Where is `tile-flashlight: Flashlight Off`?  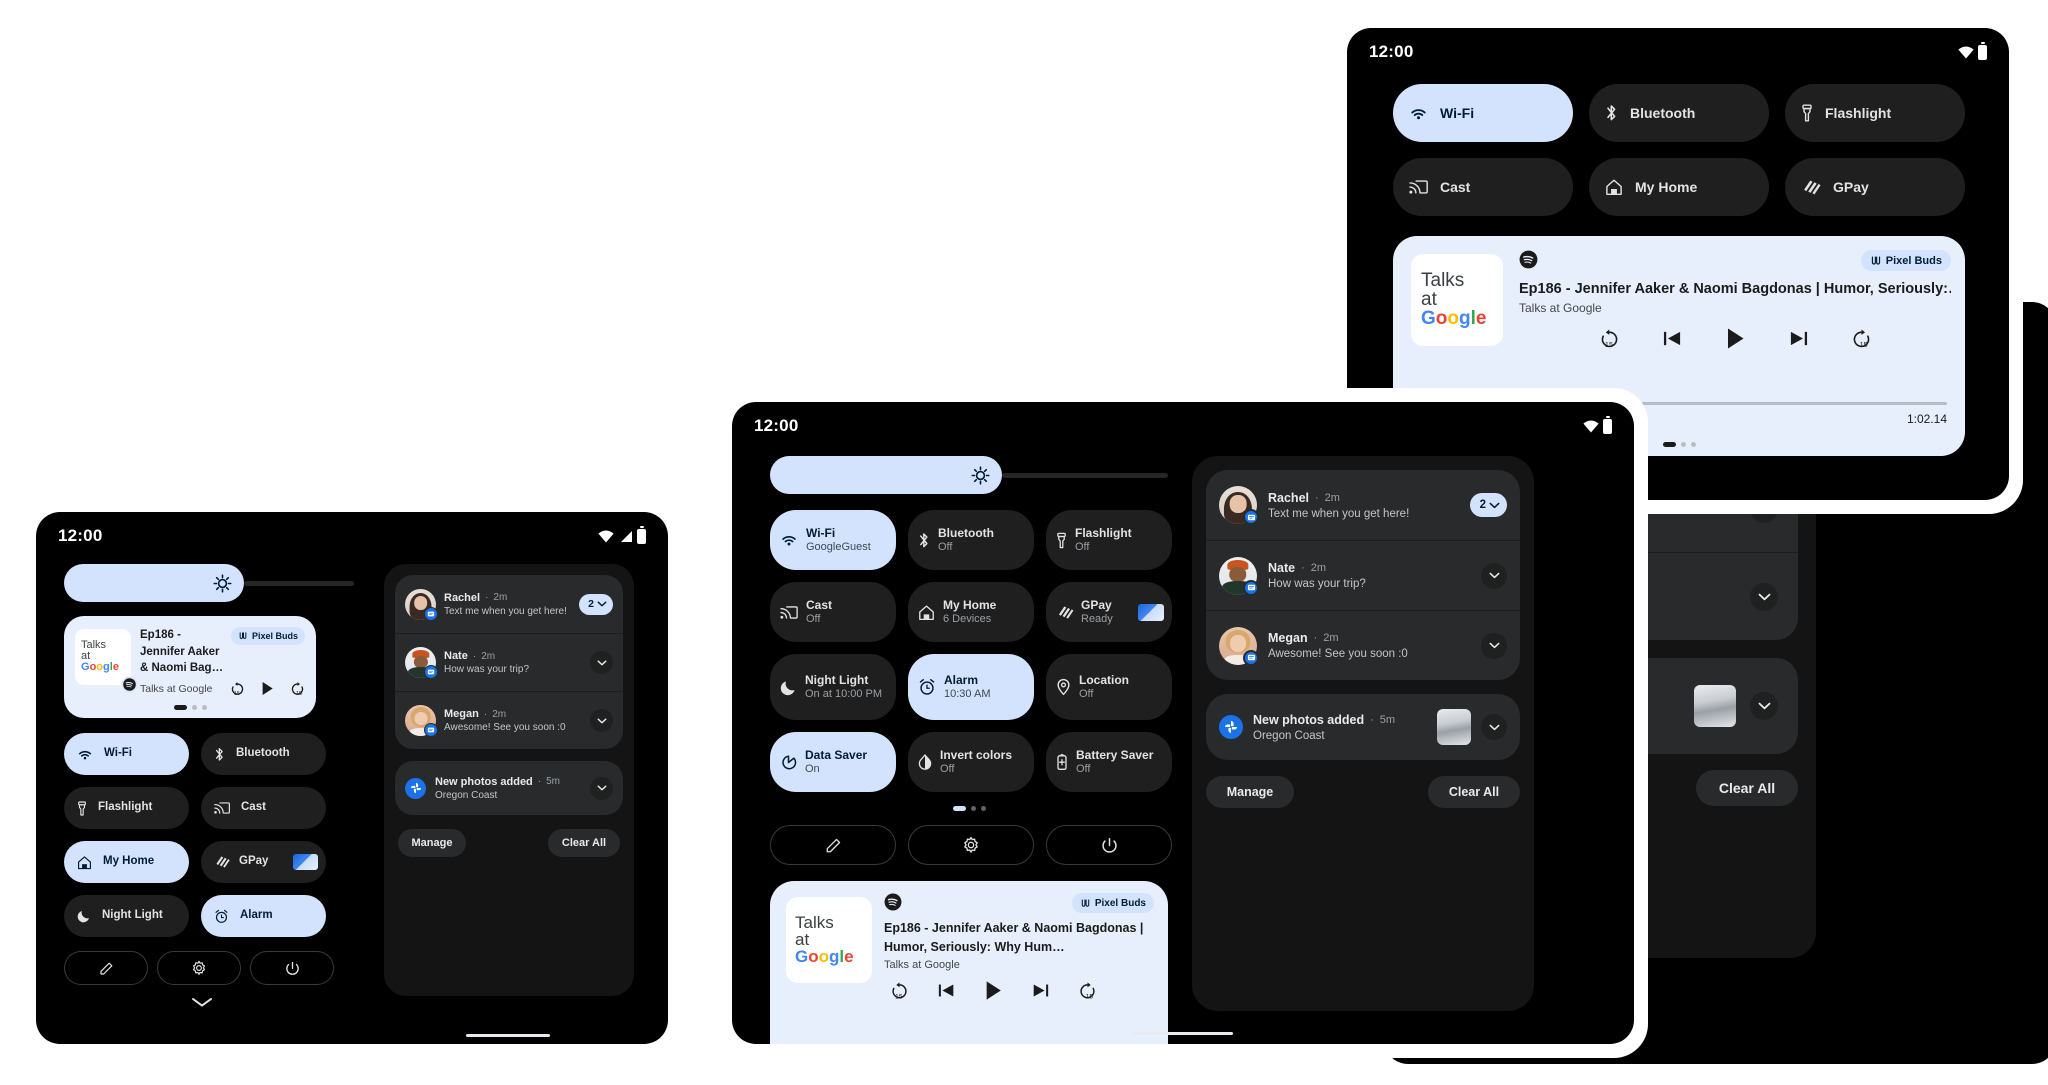
tile-flashlight: Flashlight Off is located at coordinates (1109, 540).